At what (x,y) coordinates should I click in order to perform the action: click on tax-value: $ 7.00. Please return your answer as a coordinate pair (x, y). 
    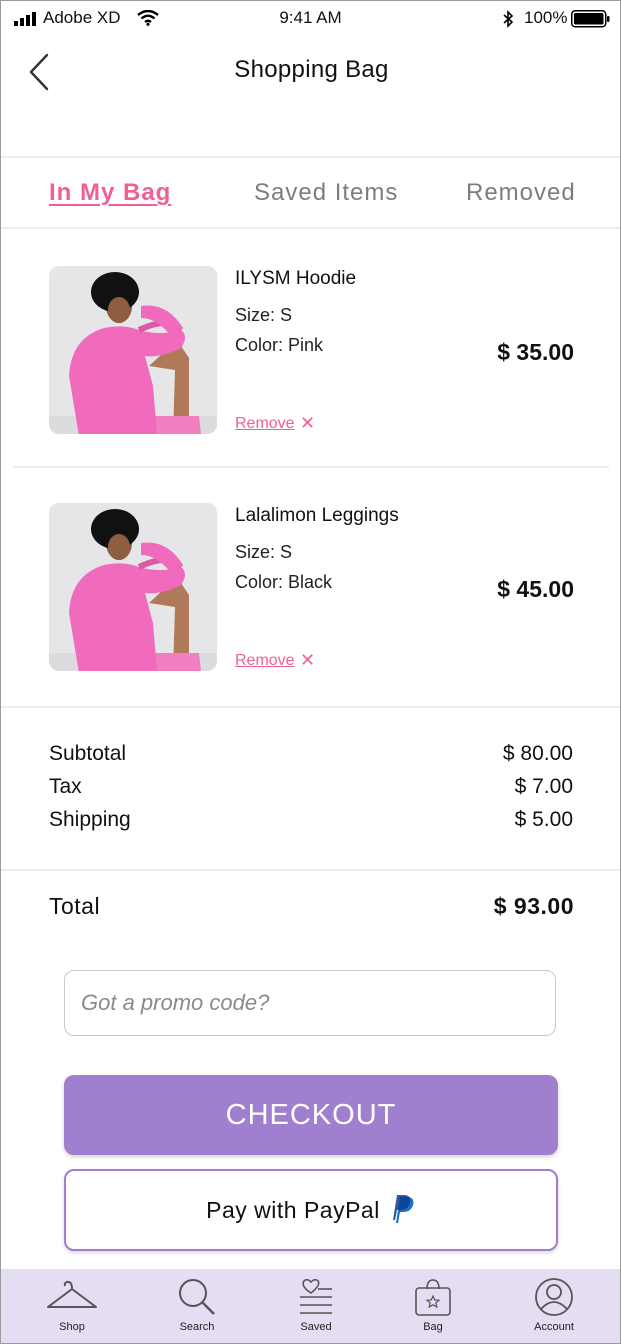
    Looking at the image, I should click on (543, 786).